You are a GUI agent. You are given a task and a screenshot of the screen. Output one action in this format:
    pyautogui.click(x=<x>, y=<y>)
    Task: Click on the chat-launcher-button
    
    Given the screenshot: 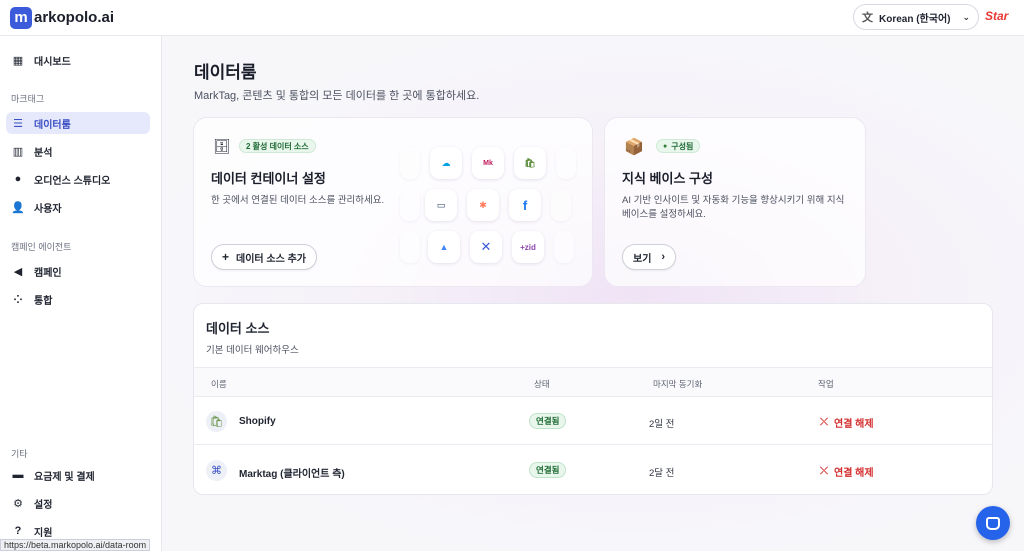 What is the action you would take?
    pyautogui.click(x=993, y=523)
    